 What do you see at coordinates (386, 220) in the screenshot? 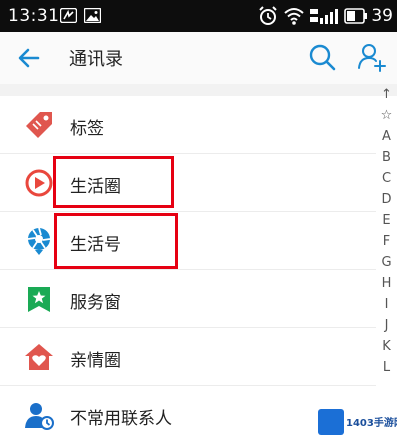
I see `index-letter: E` at bounding box center [386, 220].